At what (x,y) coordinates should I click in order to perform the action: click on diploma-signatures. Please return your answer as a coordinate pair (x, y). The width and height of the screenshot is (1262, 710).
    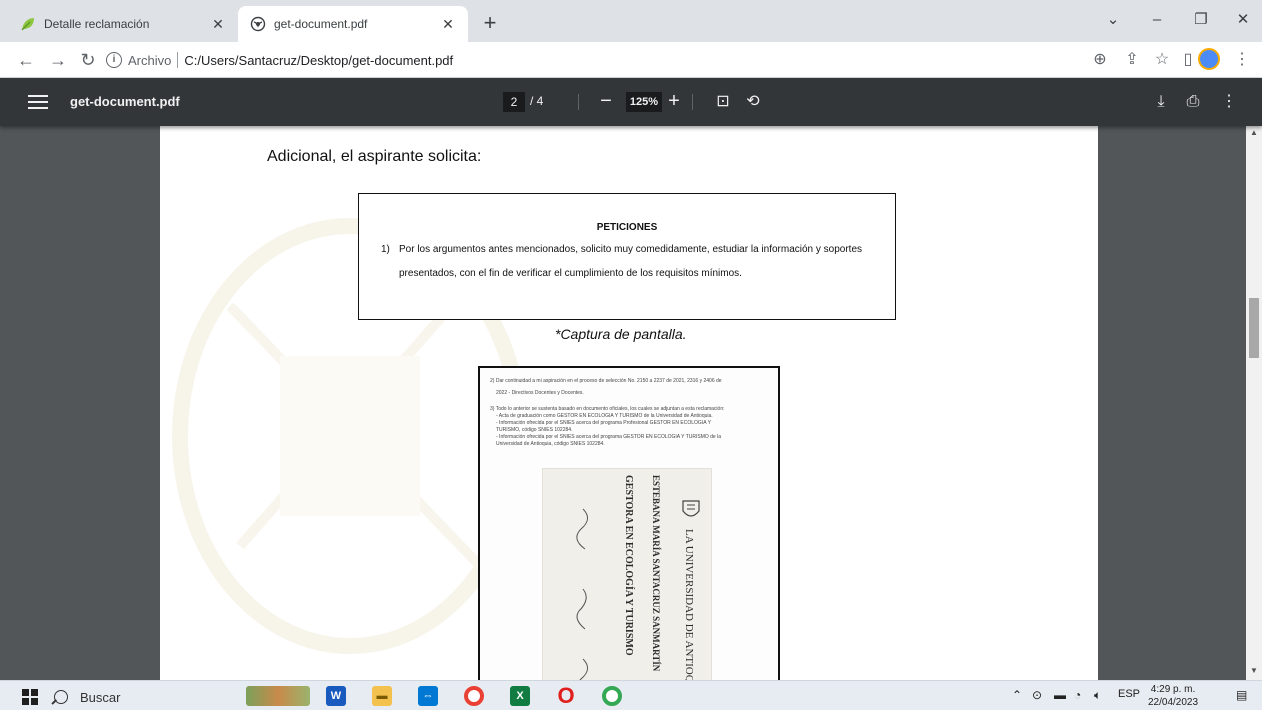
    Looking at the image, I should click on (582, 594).